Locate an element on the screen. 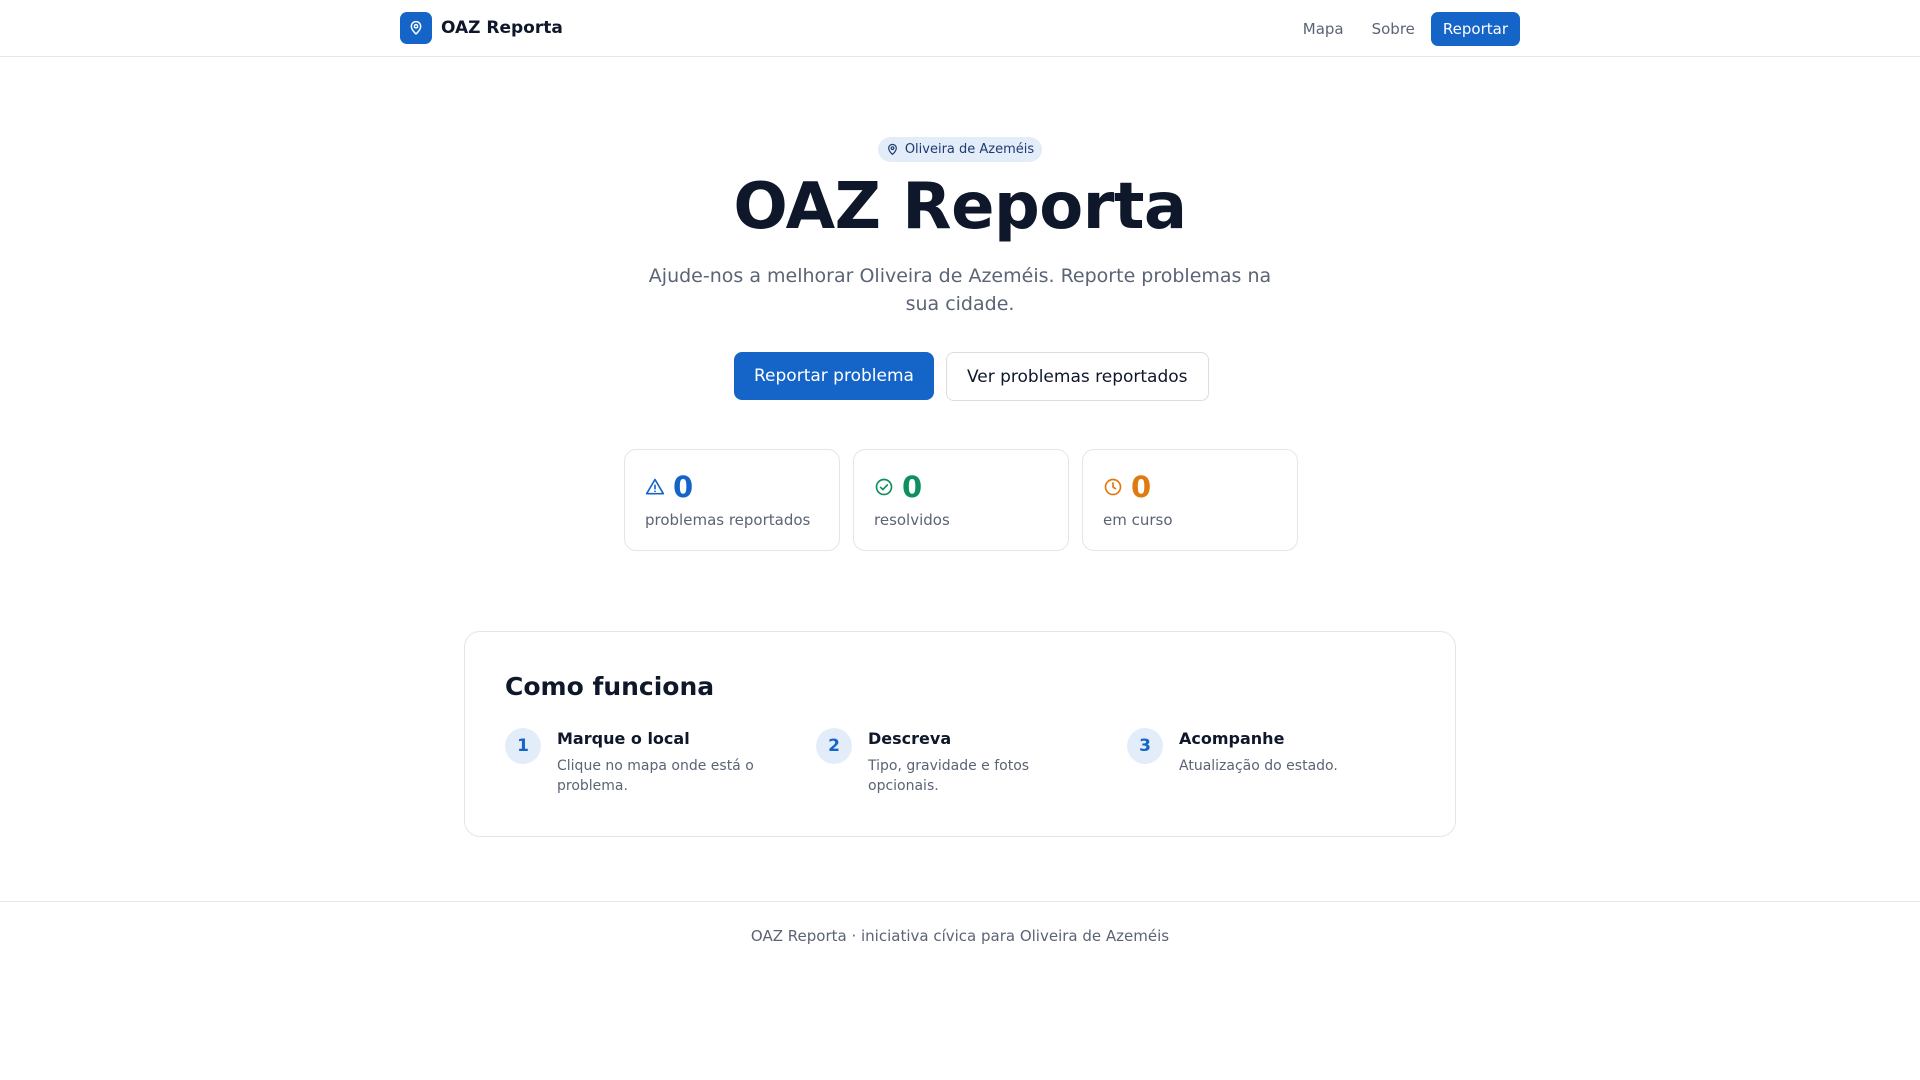 This screenshot has height=1080, width=1920. nav-link-map: Mapa is located at coordinates (1323, 29).